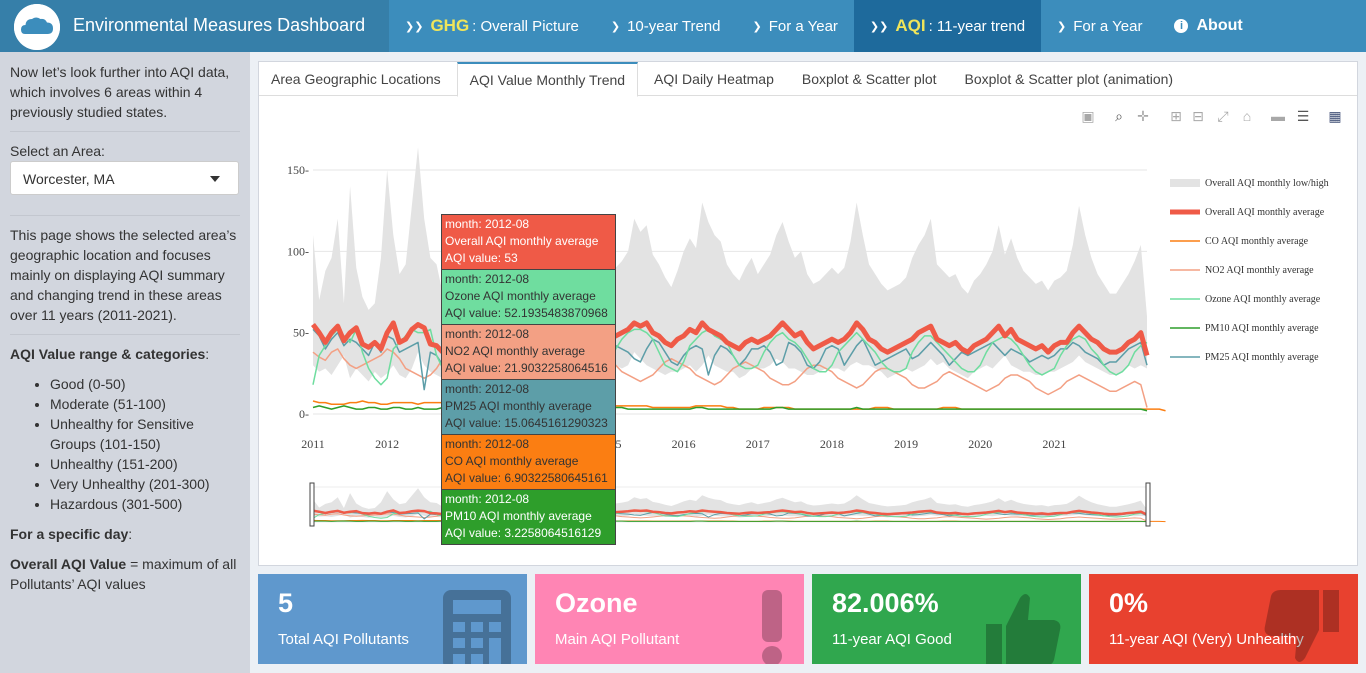 The image size is (1366, 673). What do you see at coordinates (1185, 183) in the screenshot?
I see `legend-swatch` at bounding box center [1185, 183].